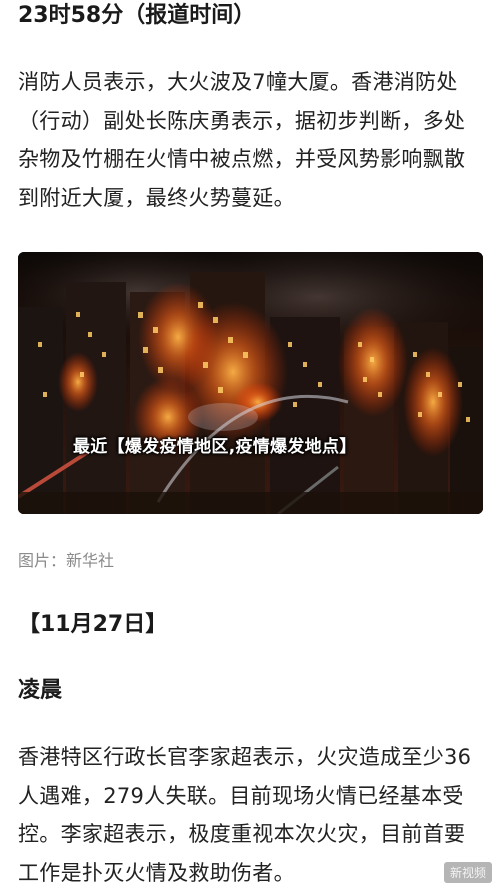  I want to click on video-watermark: 新视频, so click(467, 872).